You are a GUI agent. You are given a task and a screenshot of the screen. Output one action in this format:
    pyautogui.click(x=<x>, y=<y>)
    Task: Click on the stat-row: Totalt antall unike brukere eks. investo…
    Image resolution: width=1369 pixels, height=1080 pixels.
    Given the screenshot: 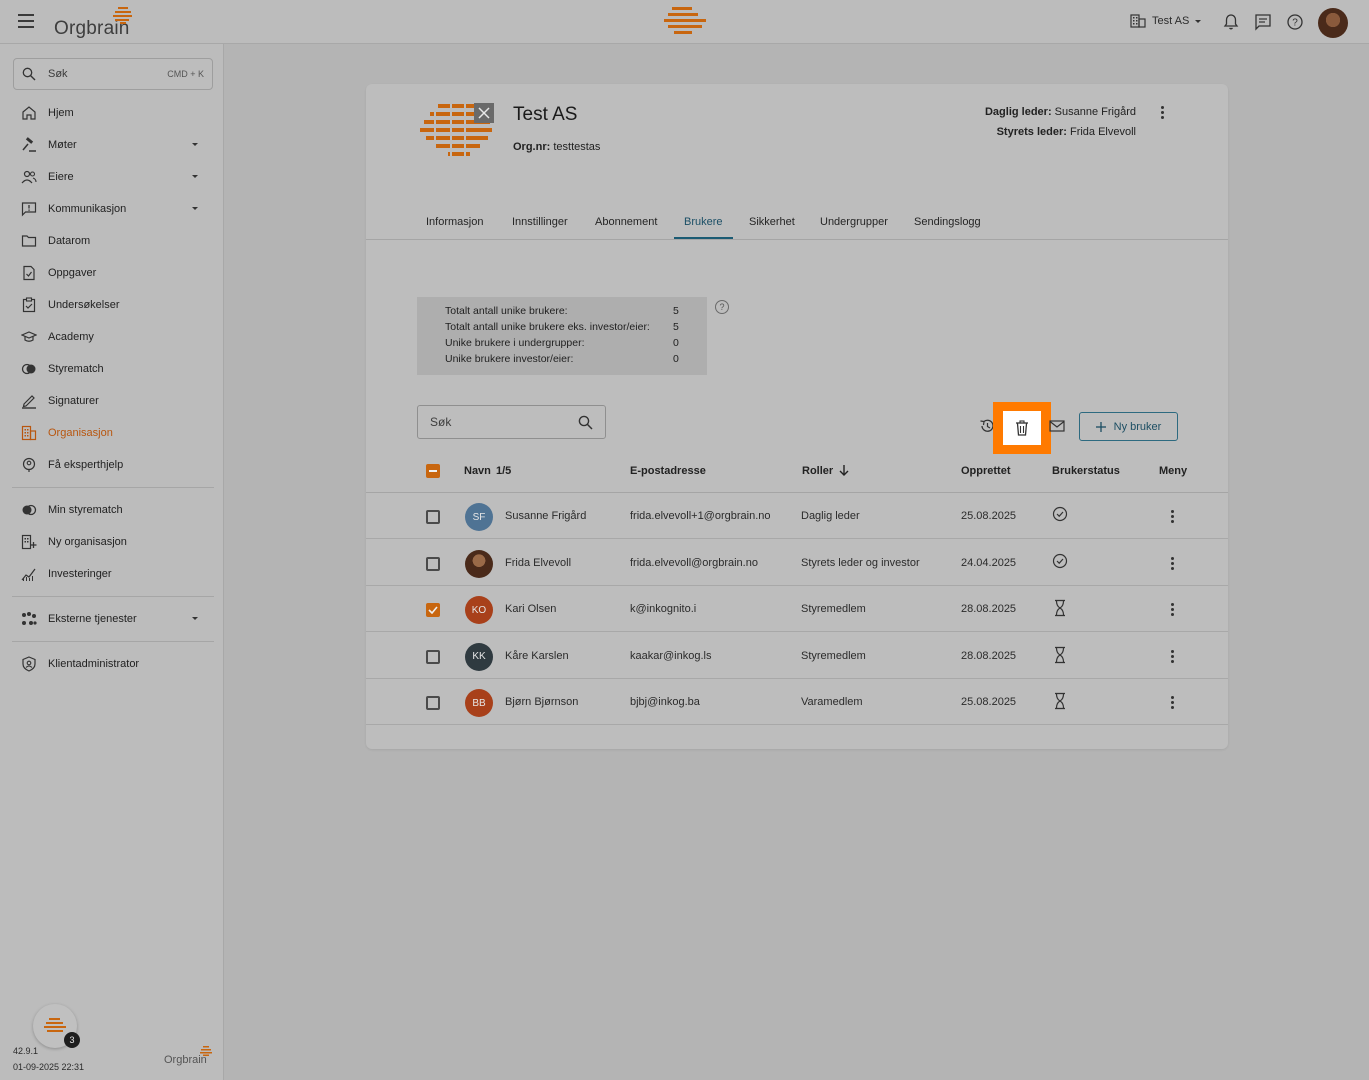 What is the action you would take?
    pyautogui.click(x=576, y=329)
    